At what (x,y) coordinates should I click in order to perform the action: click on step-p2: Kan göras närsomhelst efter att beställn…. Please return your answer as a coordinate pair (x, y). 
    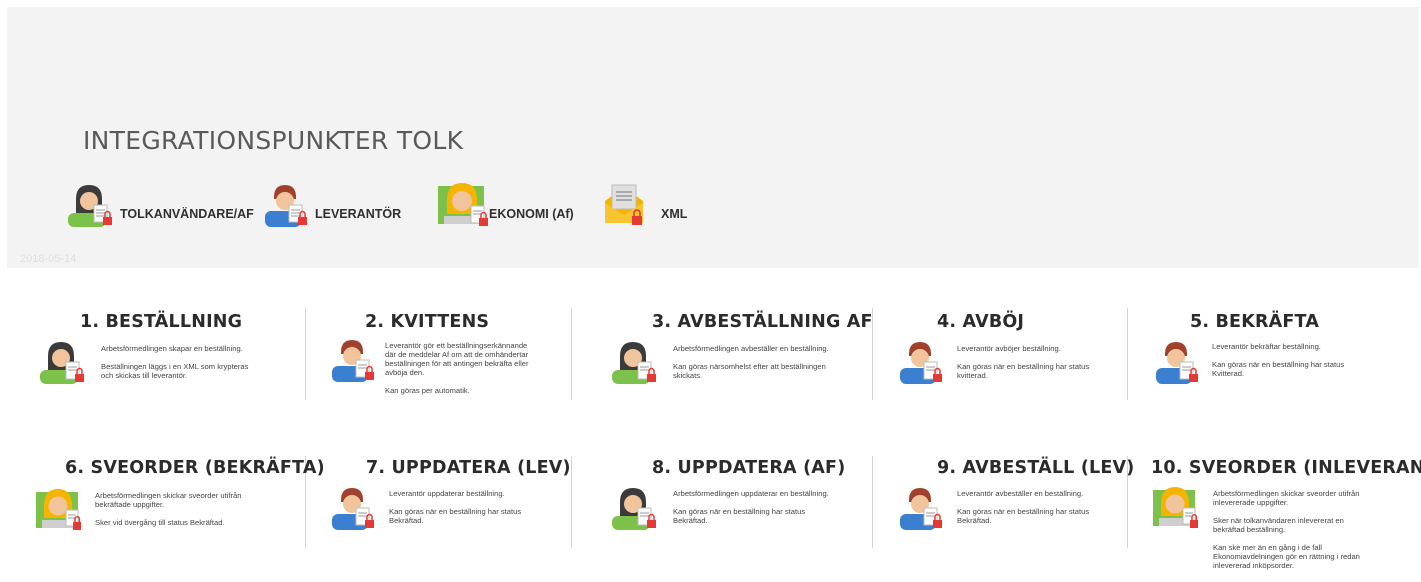
    Looking at the image, I should click on (749, 371).